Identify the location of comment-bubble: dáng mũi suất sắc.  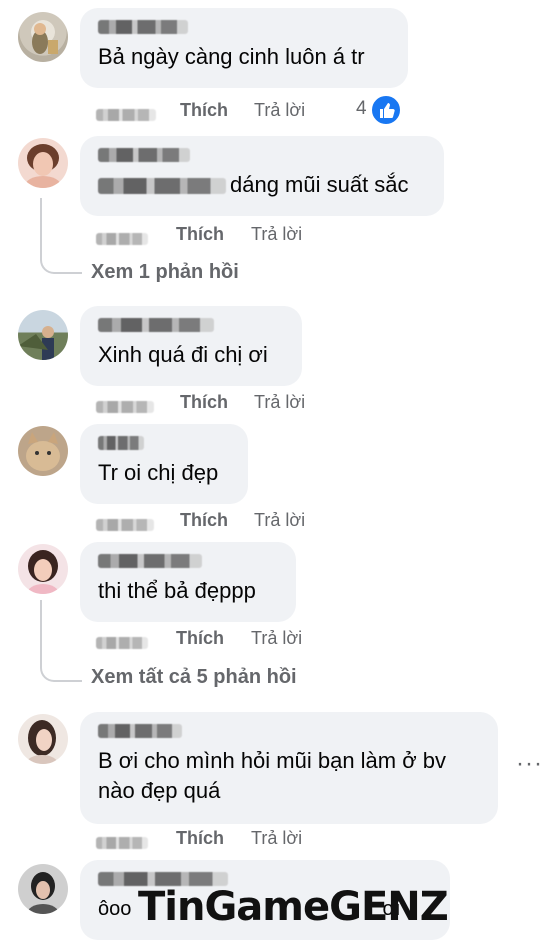
(262, 176).